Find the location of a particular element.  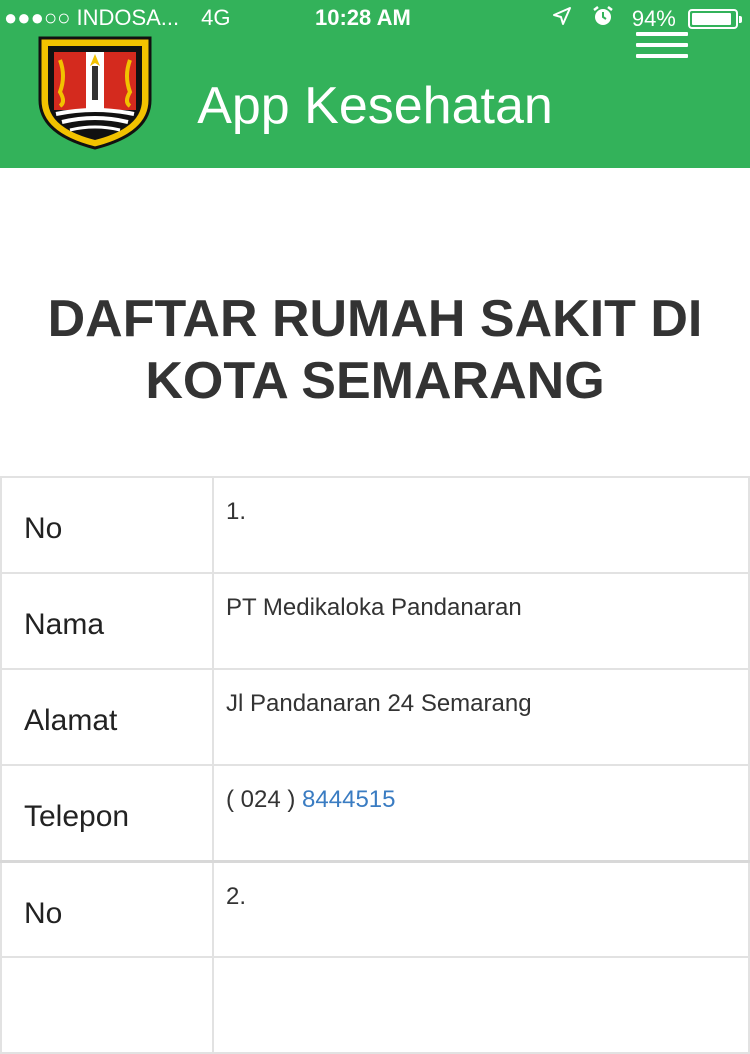

row-label-nama: Nama is located at coordinates (107, 621).